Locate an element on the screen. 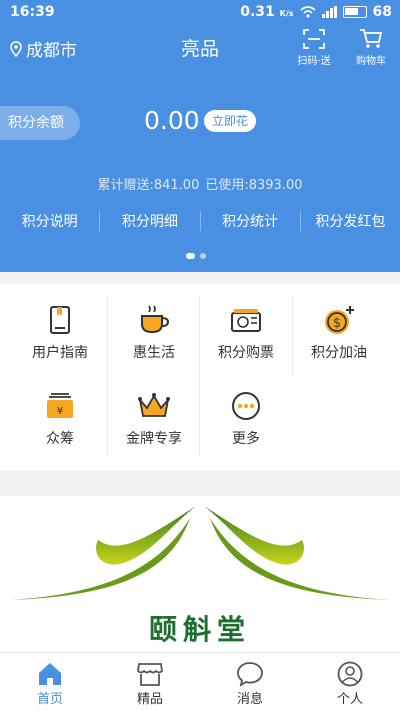 Image resolution: width=400 pixels, height=711 pixels. balance-summary: 累计赠送:841.00 已使用:8393.00 is located at coordinates (200, 183).